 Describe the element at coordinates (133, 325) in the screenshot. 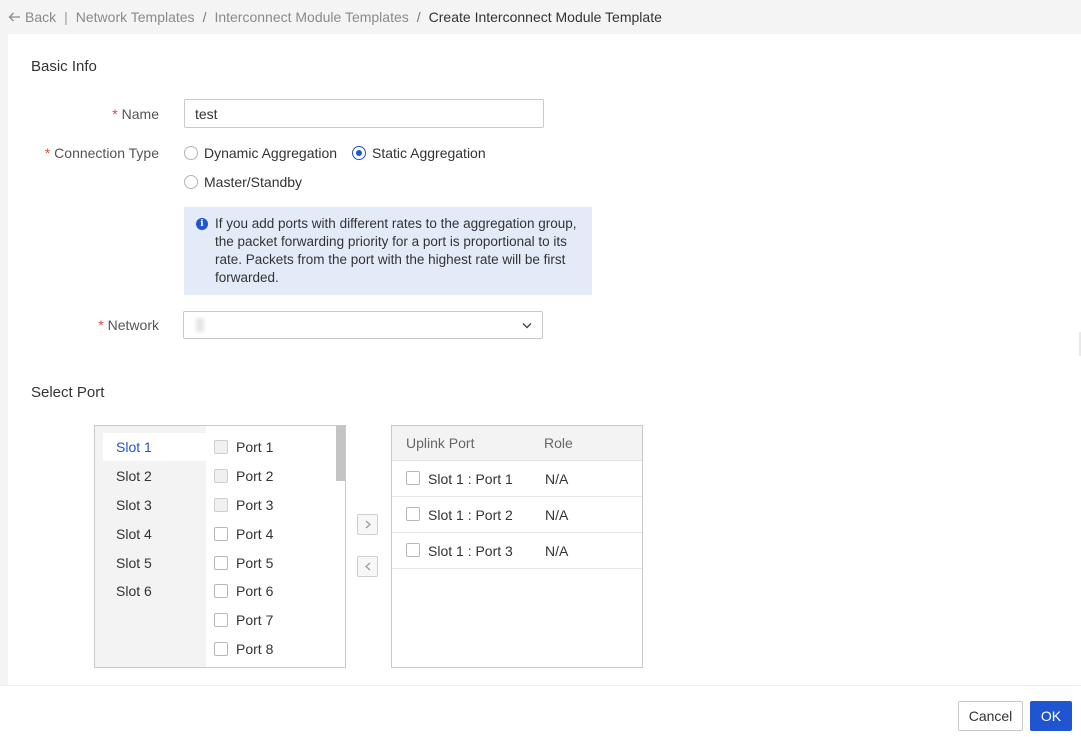

I see `network-label-text: Network` at that location.